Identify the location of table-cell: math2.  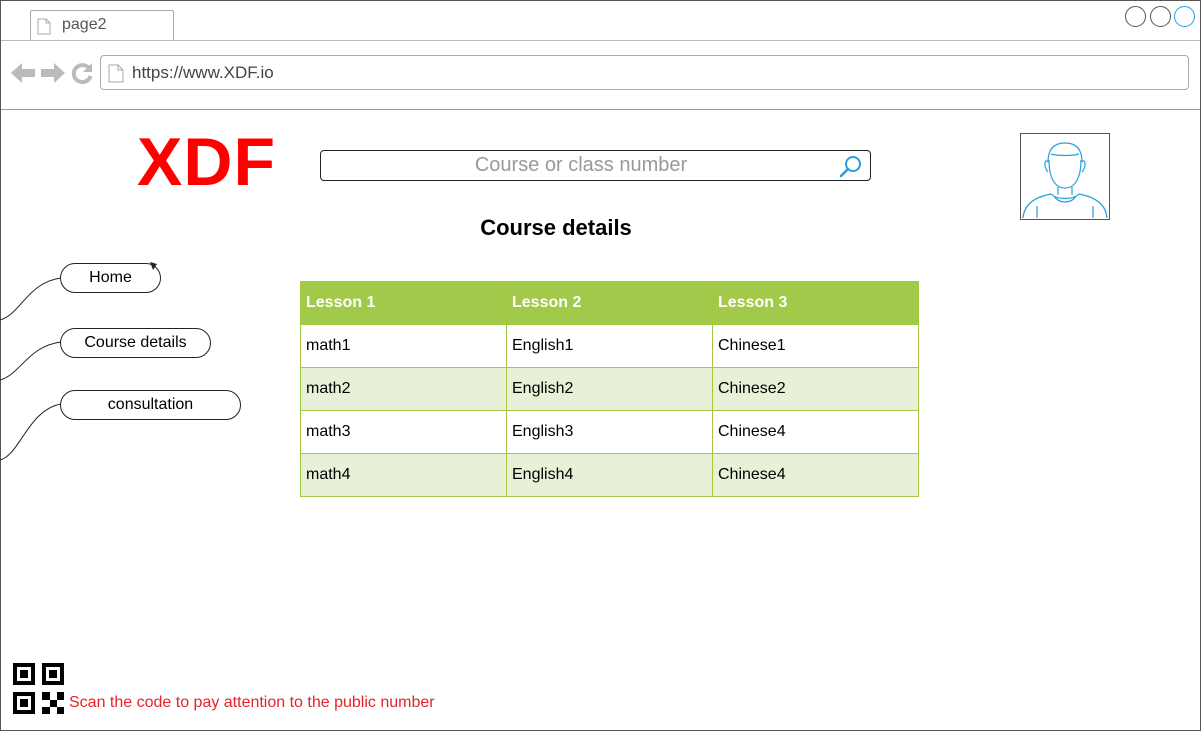
(403, 389).